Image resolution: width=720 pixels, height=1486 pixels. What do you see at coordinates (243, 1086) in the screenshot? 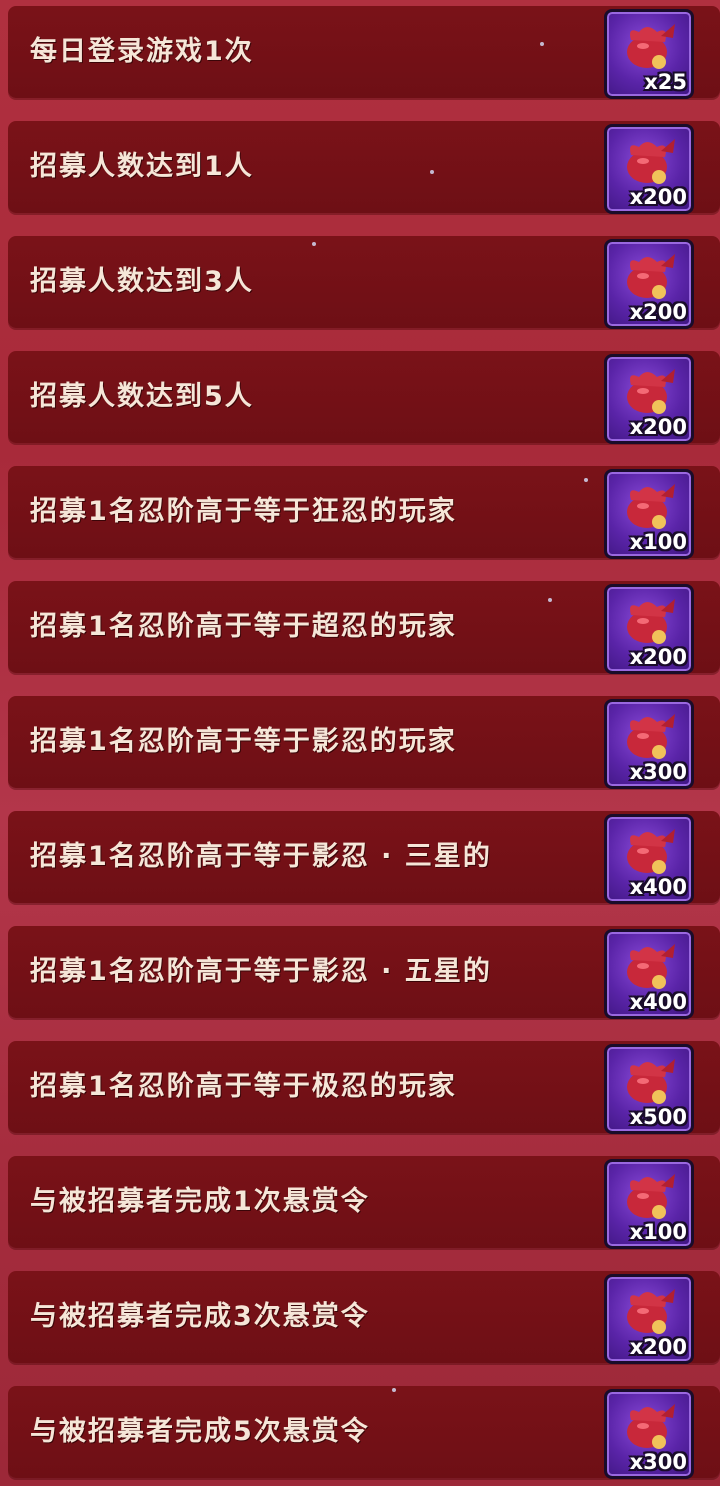
I see `task-label: 招募1名忍阶高于等于极忍的玩家` at bounding box center [243, 1086].